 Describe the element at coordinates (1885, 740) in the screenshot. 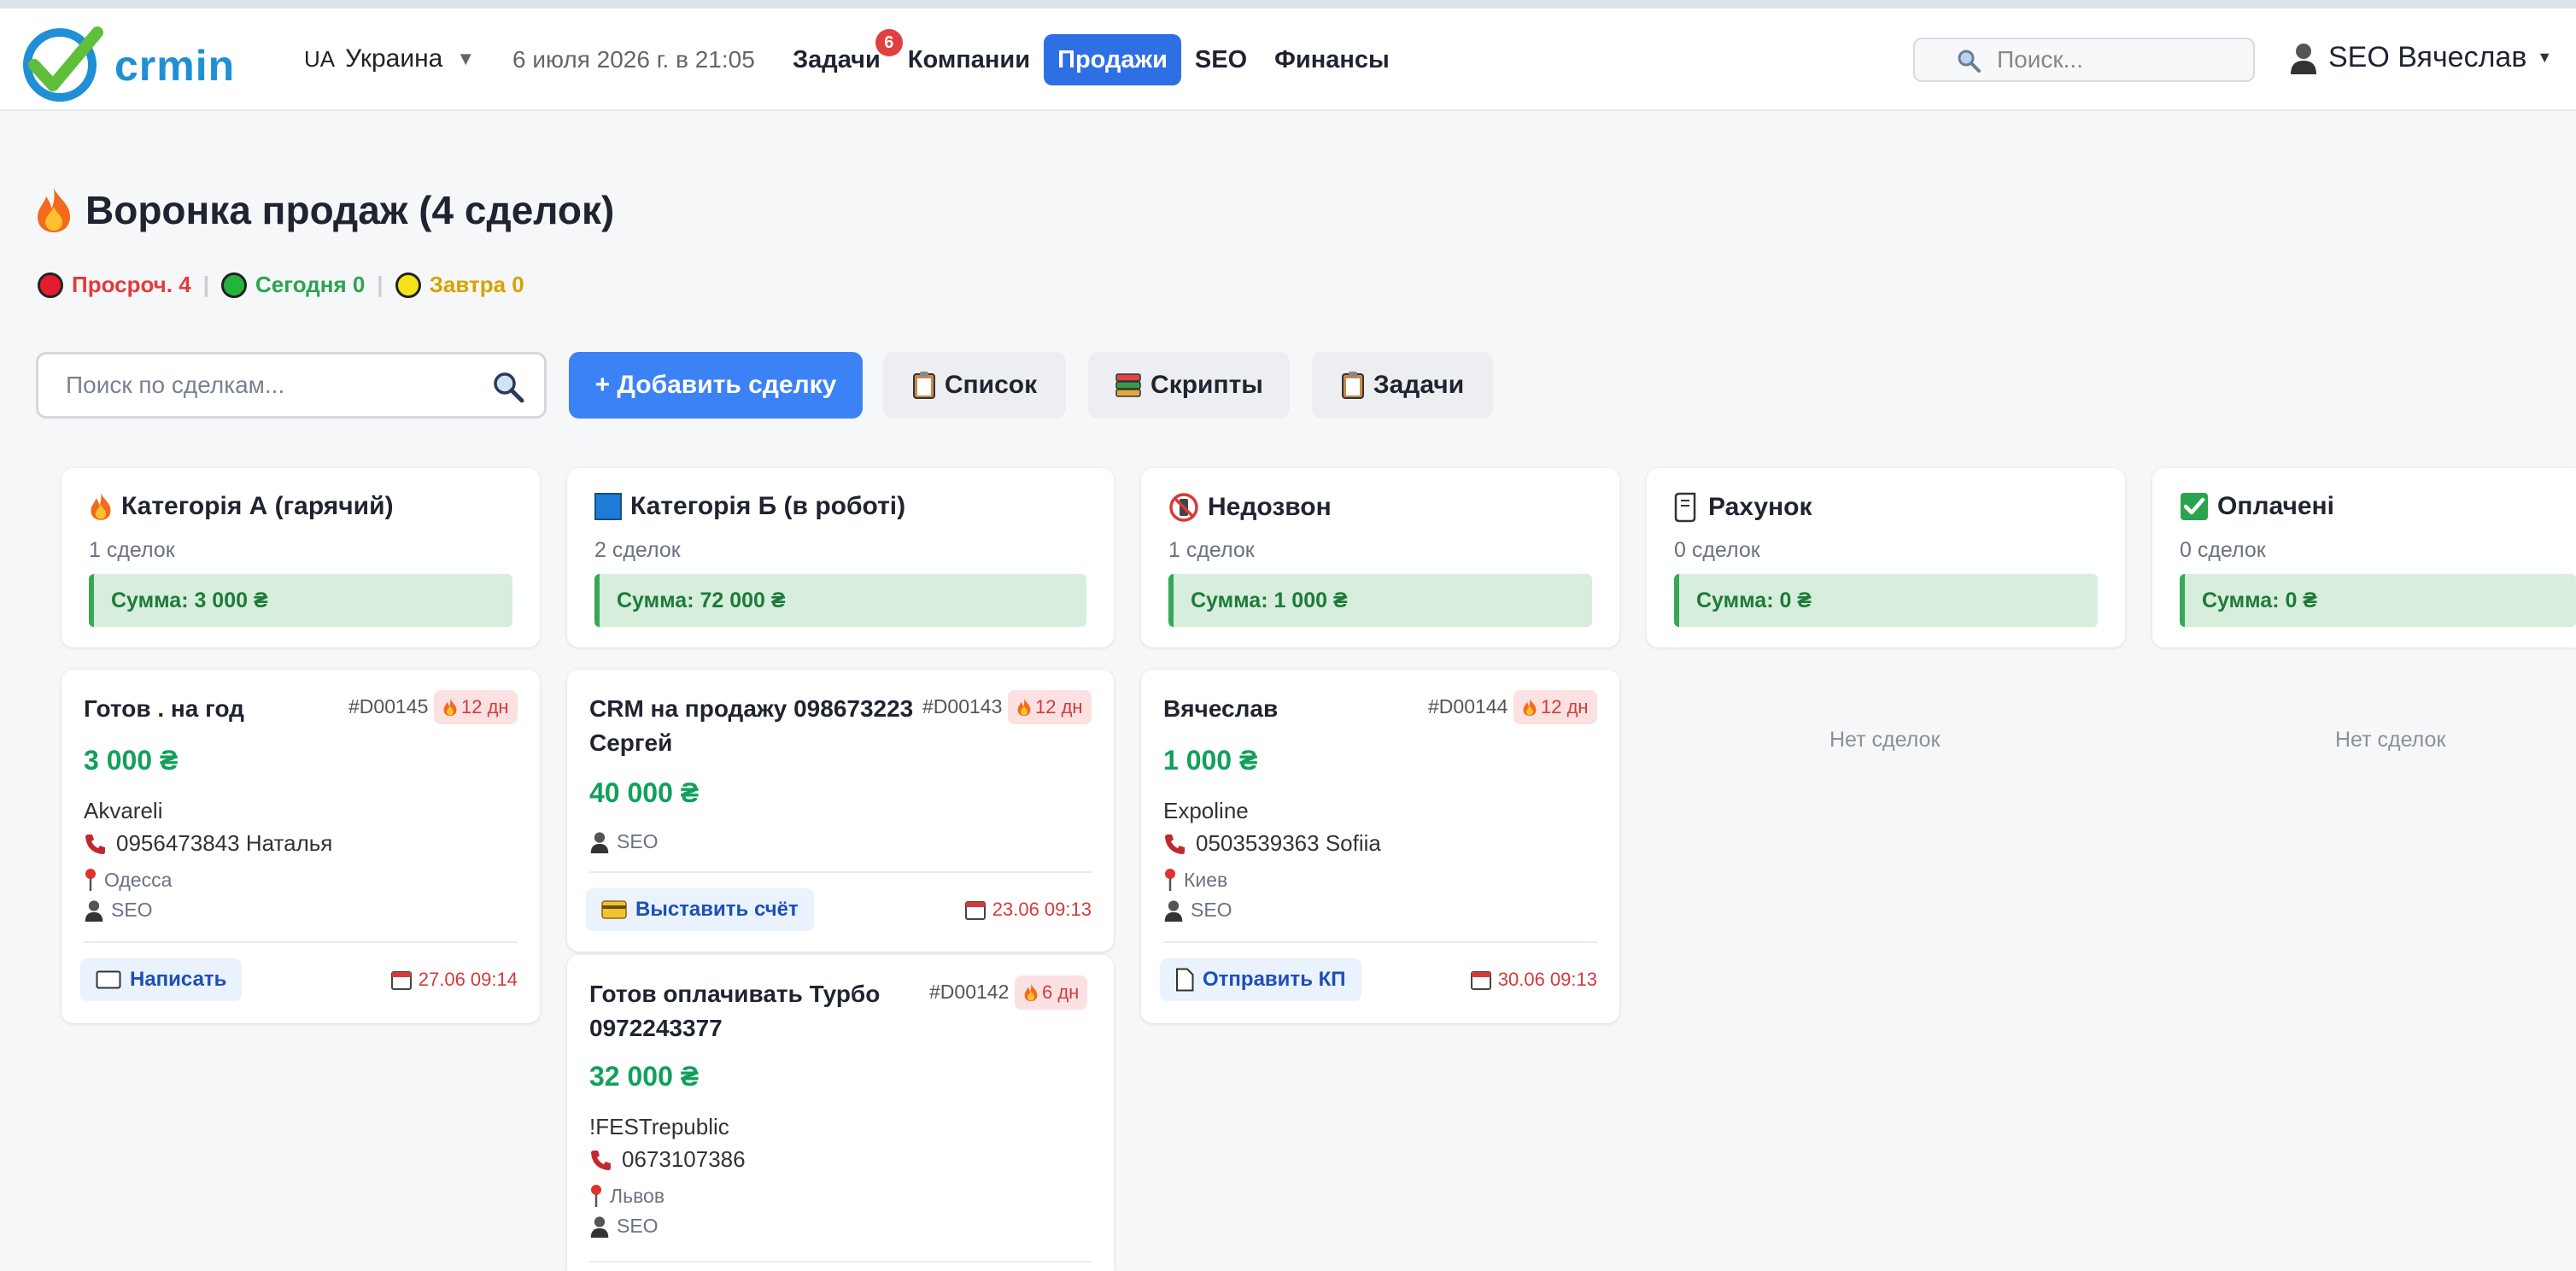

I see `empty-column-message: Нет сделок` at that location.